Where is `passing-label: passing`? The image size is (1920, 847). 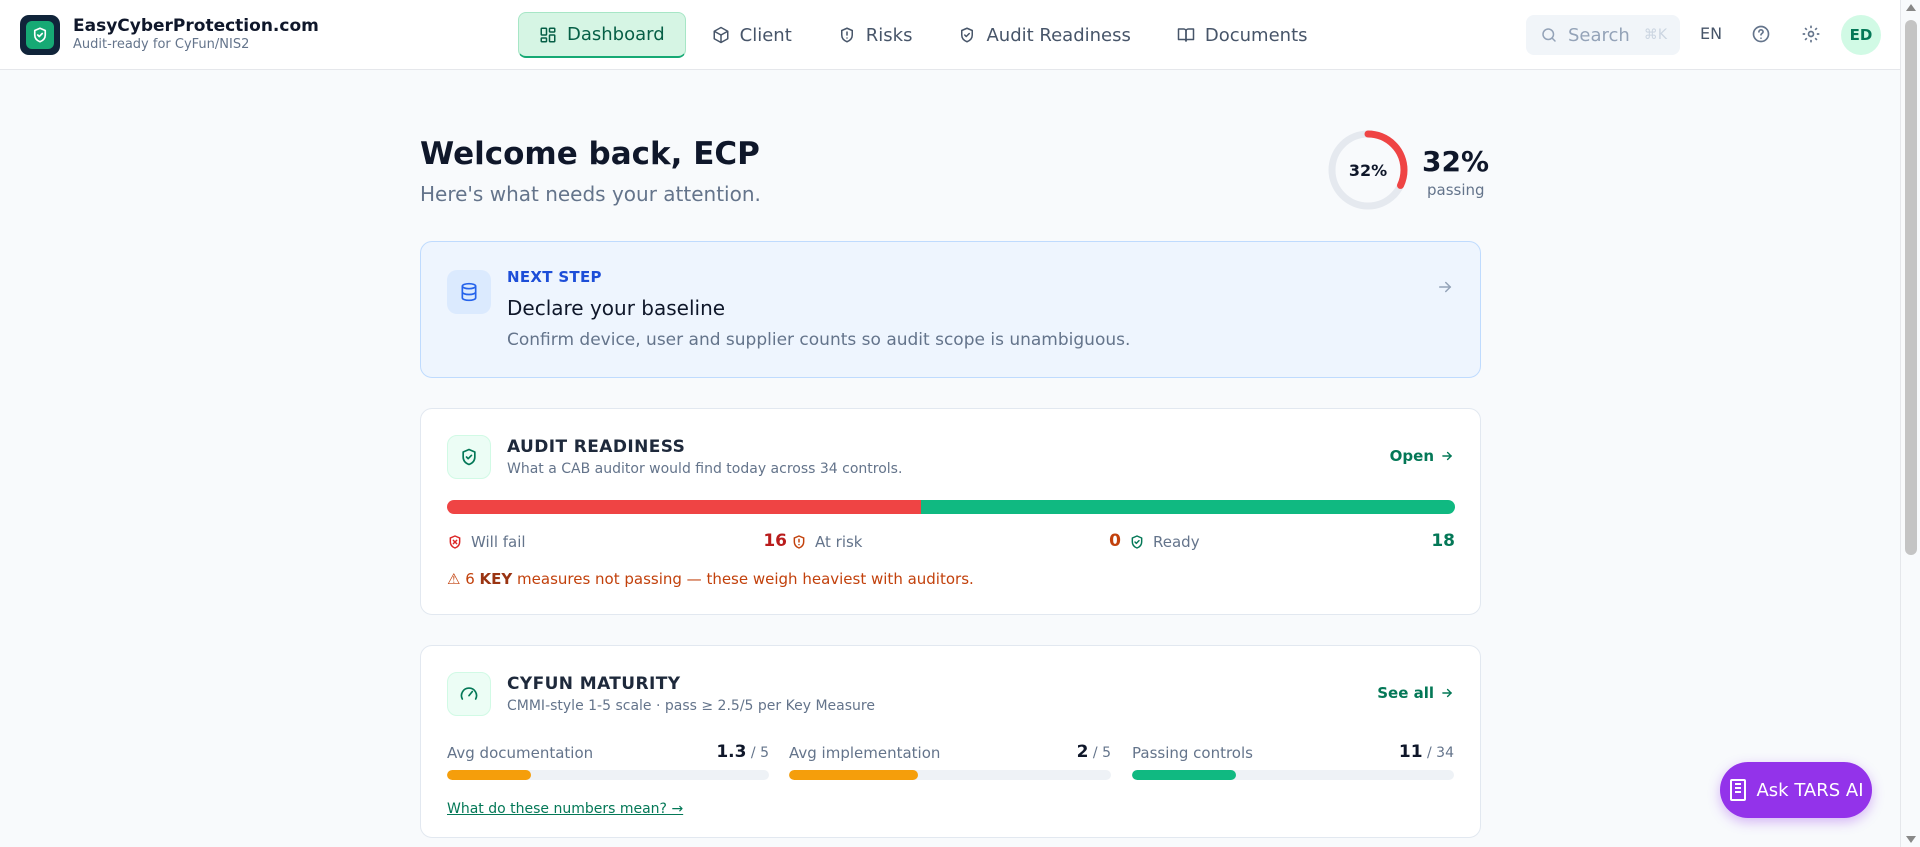 passing-label: passing is located at coordinates (1456, 190).